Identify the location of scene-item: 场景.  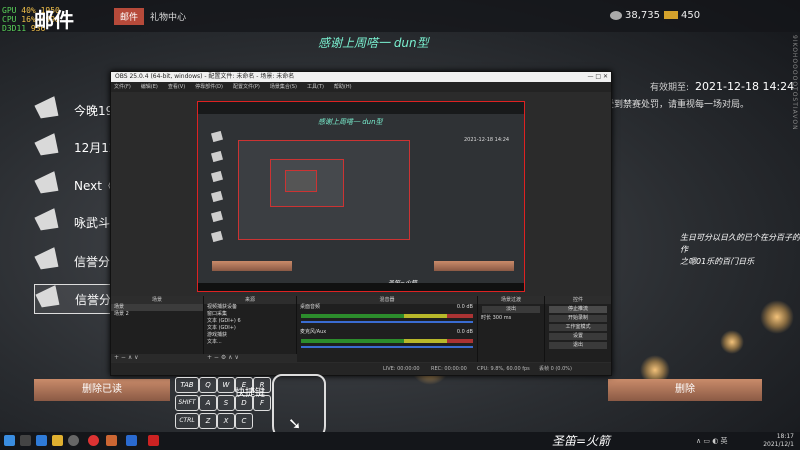
(157, 307).